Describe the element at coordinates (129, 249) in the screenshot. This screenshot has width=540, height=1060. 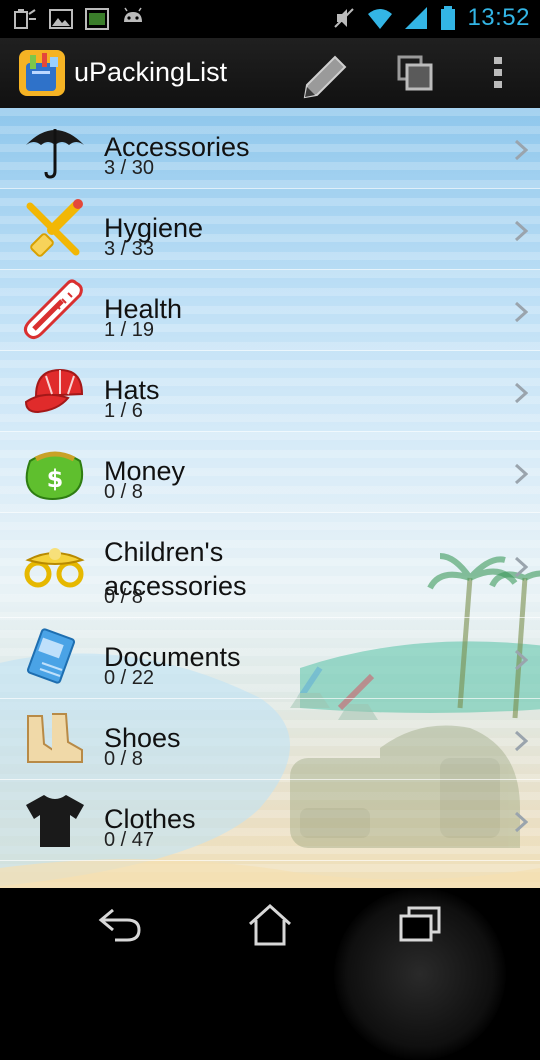
I see `category-count: 3 / 33` at that location.